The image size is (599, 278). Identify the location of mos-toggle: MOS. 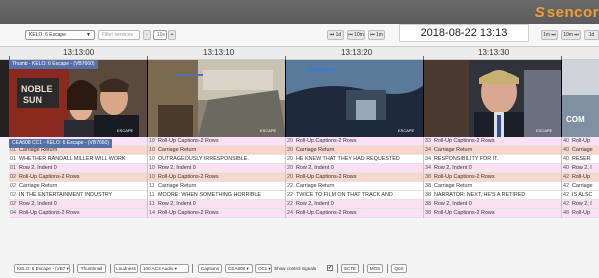
(375, 268).